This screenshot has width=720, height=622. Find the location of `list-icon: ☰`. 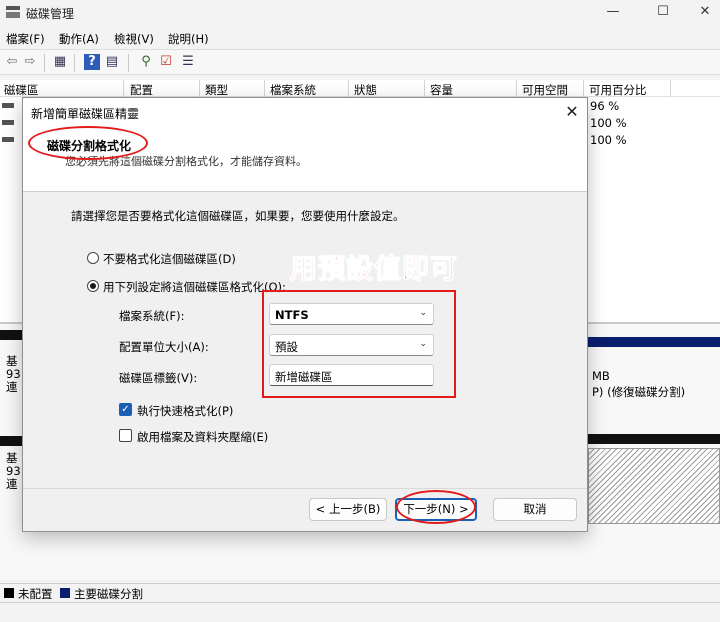

list-icon: ☰ is located at coordinates (188, 62).